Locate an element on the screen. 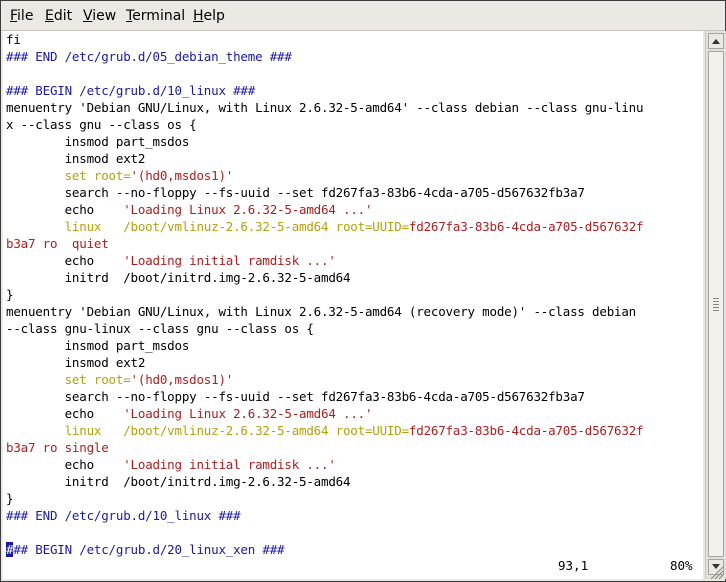  arrow-up-icon is located at coordinates (716, 41).